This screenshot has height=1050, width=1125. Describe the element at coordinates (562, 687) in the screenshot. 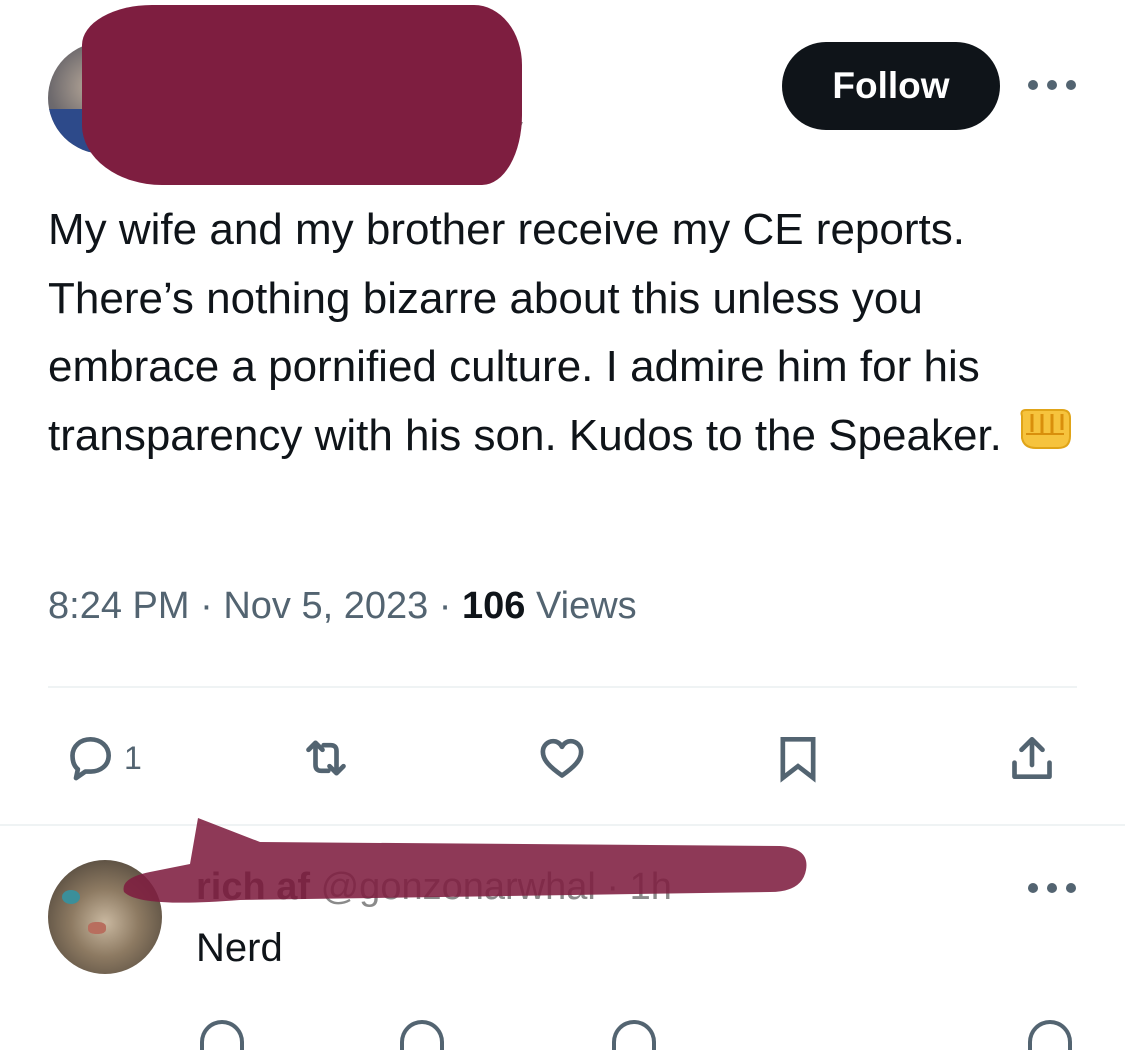

I see `divider` at that location.